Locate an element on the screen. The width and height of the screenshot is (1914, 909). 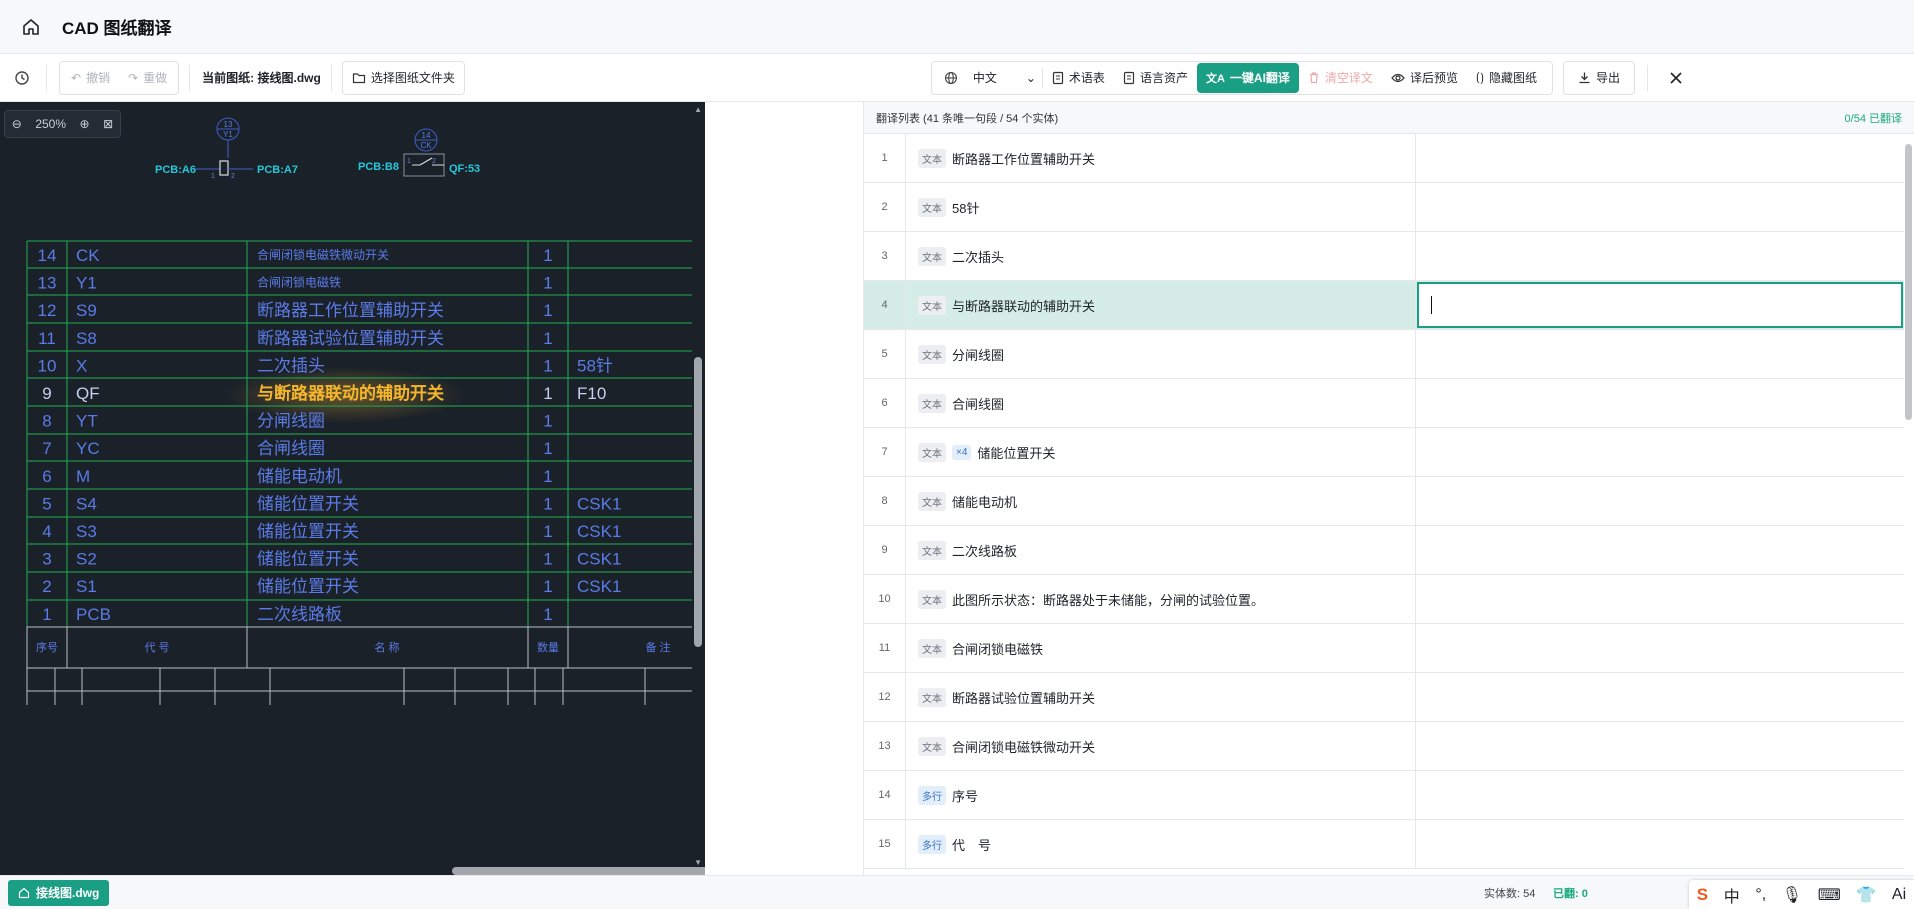
svg-text: 数量 is located at coordinates (548, 647).